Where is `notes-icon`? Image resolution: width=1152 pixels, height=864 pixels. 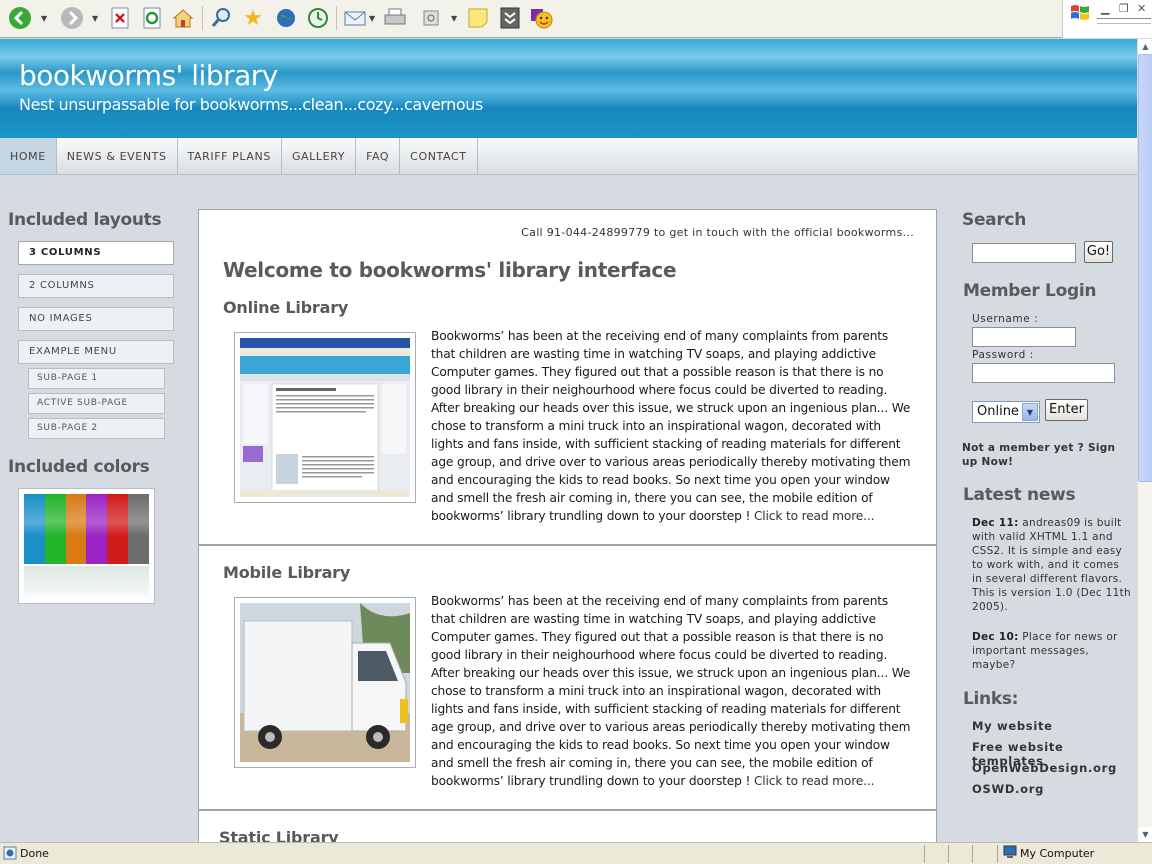 notes-icon is located at coordinates (478, 18).